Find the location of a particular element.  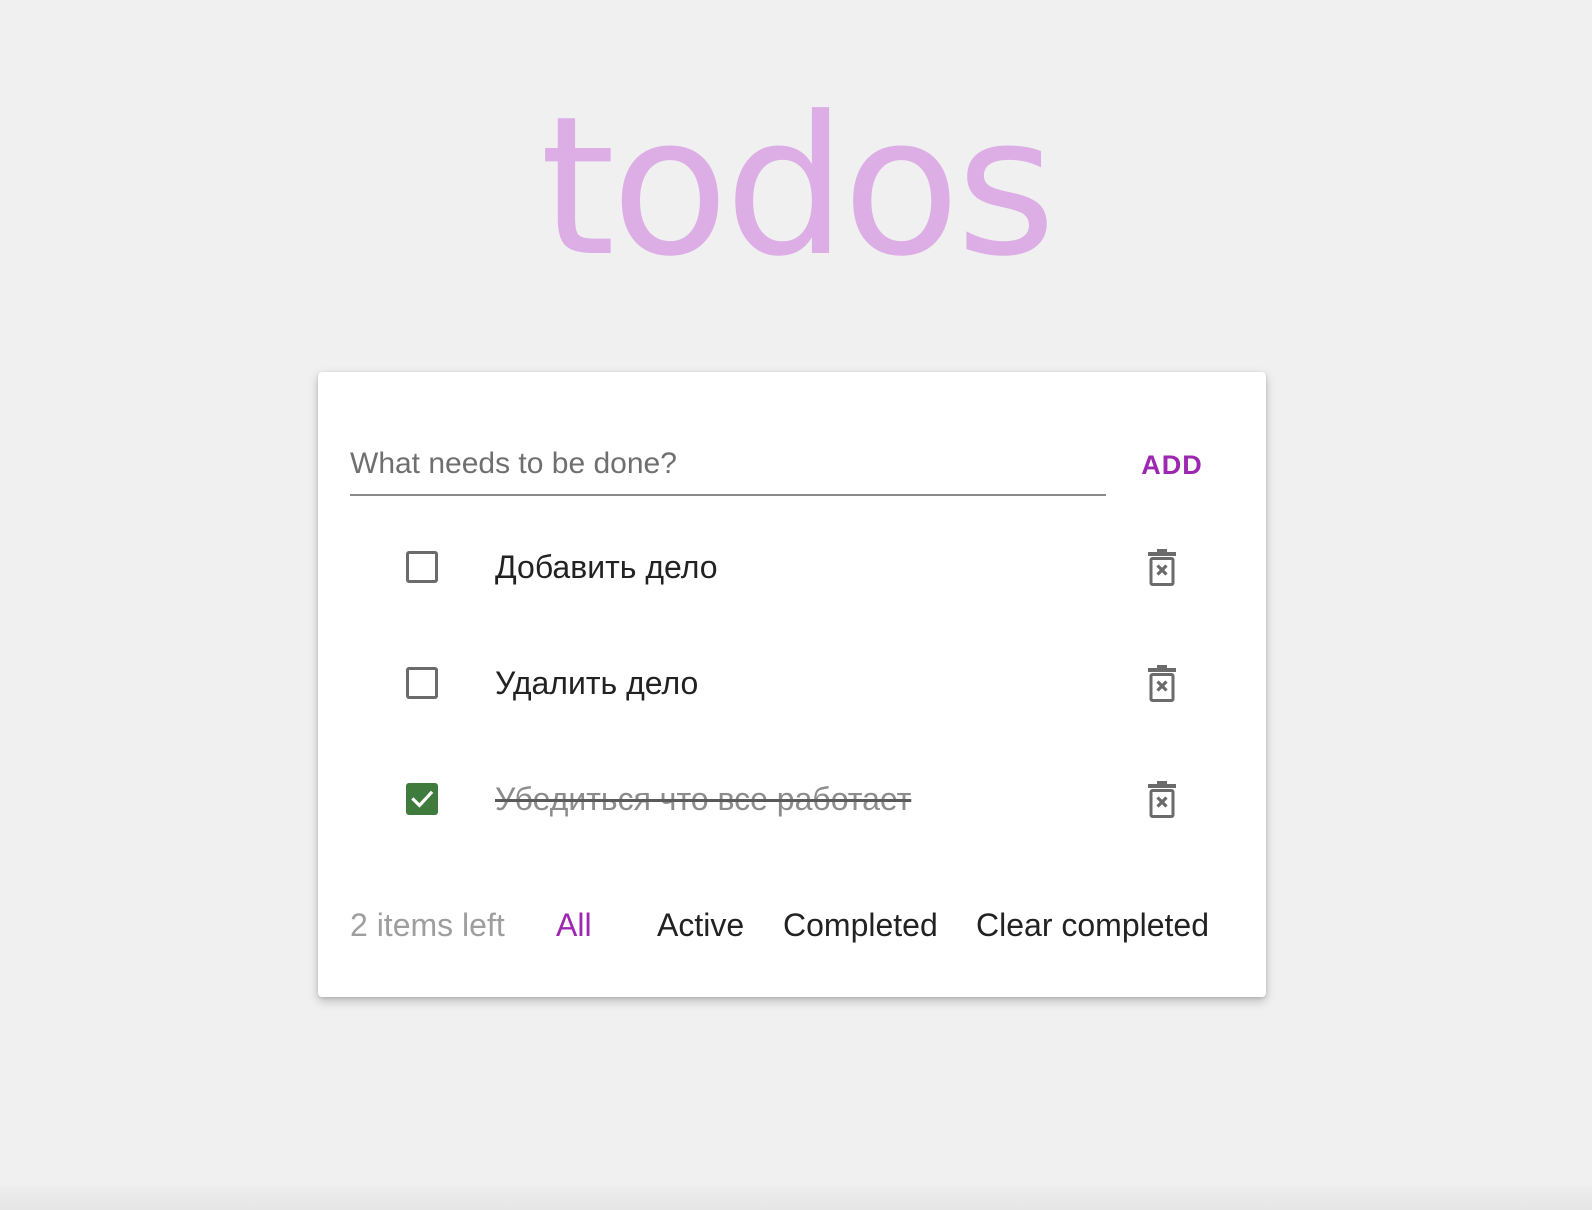

app-title: todos is located at coordinates (797, 187).